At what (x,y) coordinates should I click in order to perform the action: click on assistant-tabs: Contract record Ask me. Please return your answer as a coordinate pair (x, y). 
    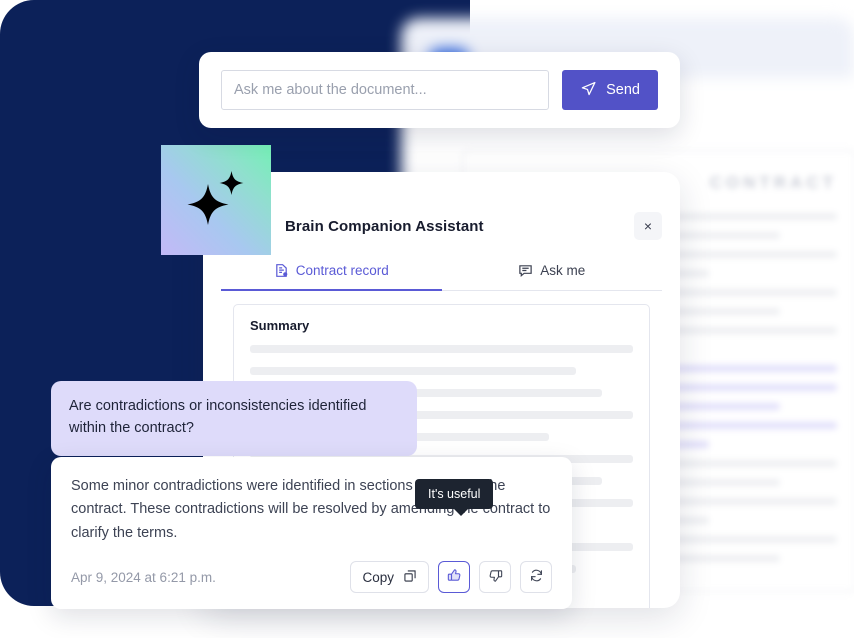
    Looking at the image, I should click on (441, 275).